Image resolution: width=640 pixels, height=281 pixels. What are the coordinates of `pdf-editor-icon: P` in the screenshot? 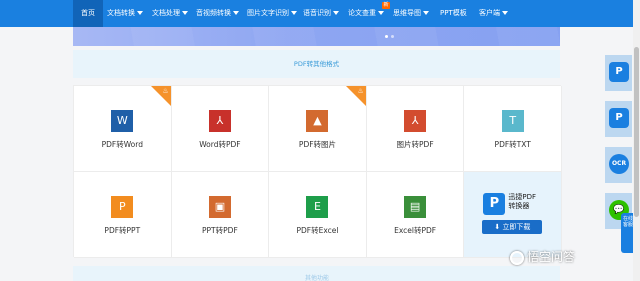 It's located at (619, 118).